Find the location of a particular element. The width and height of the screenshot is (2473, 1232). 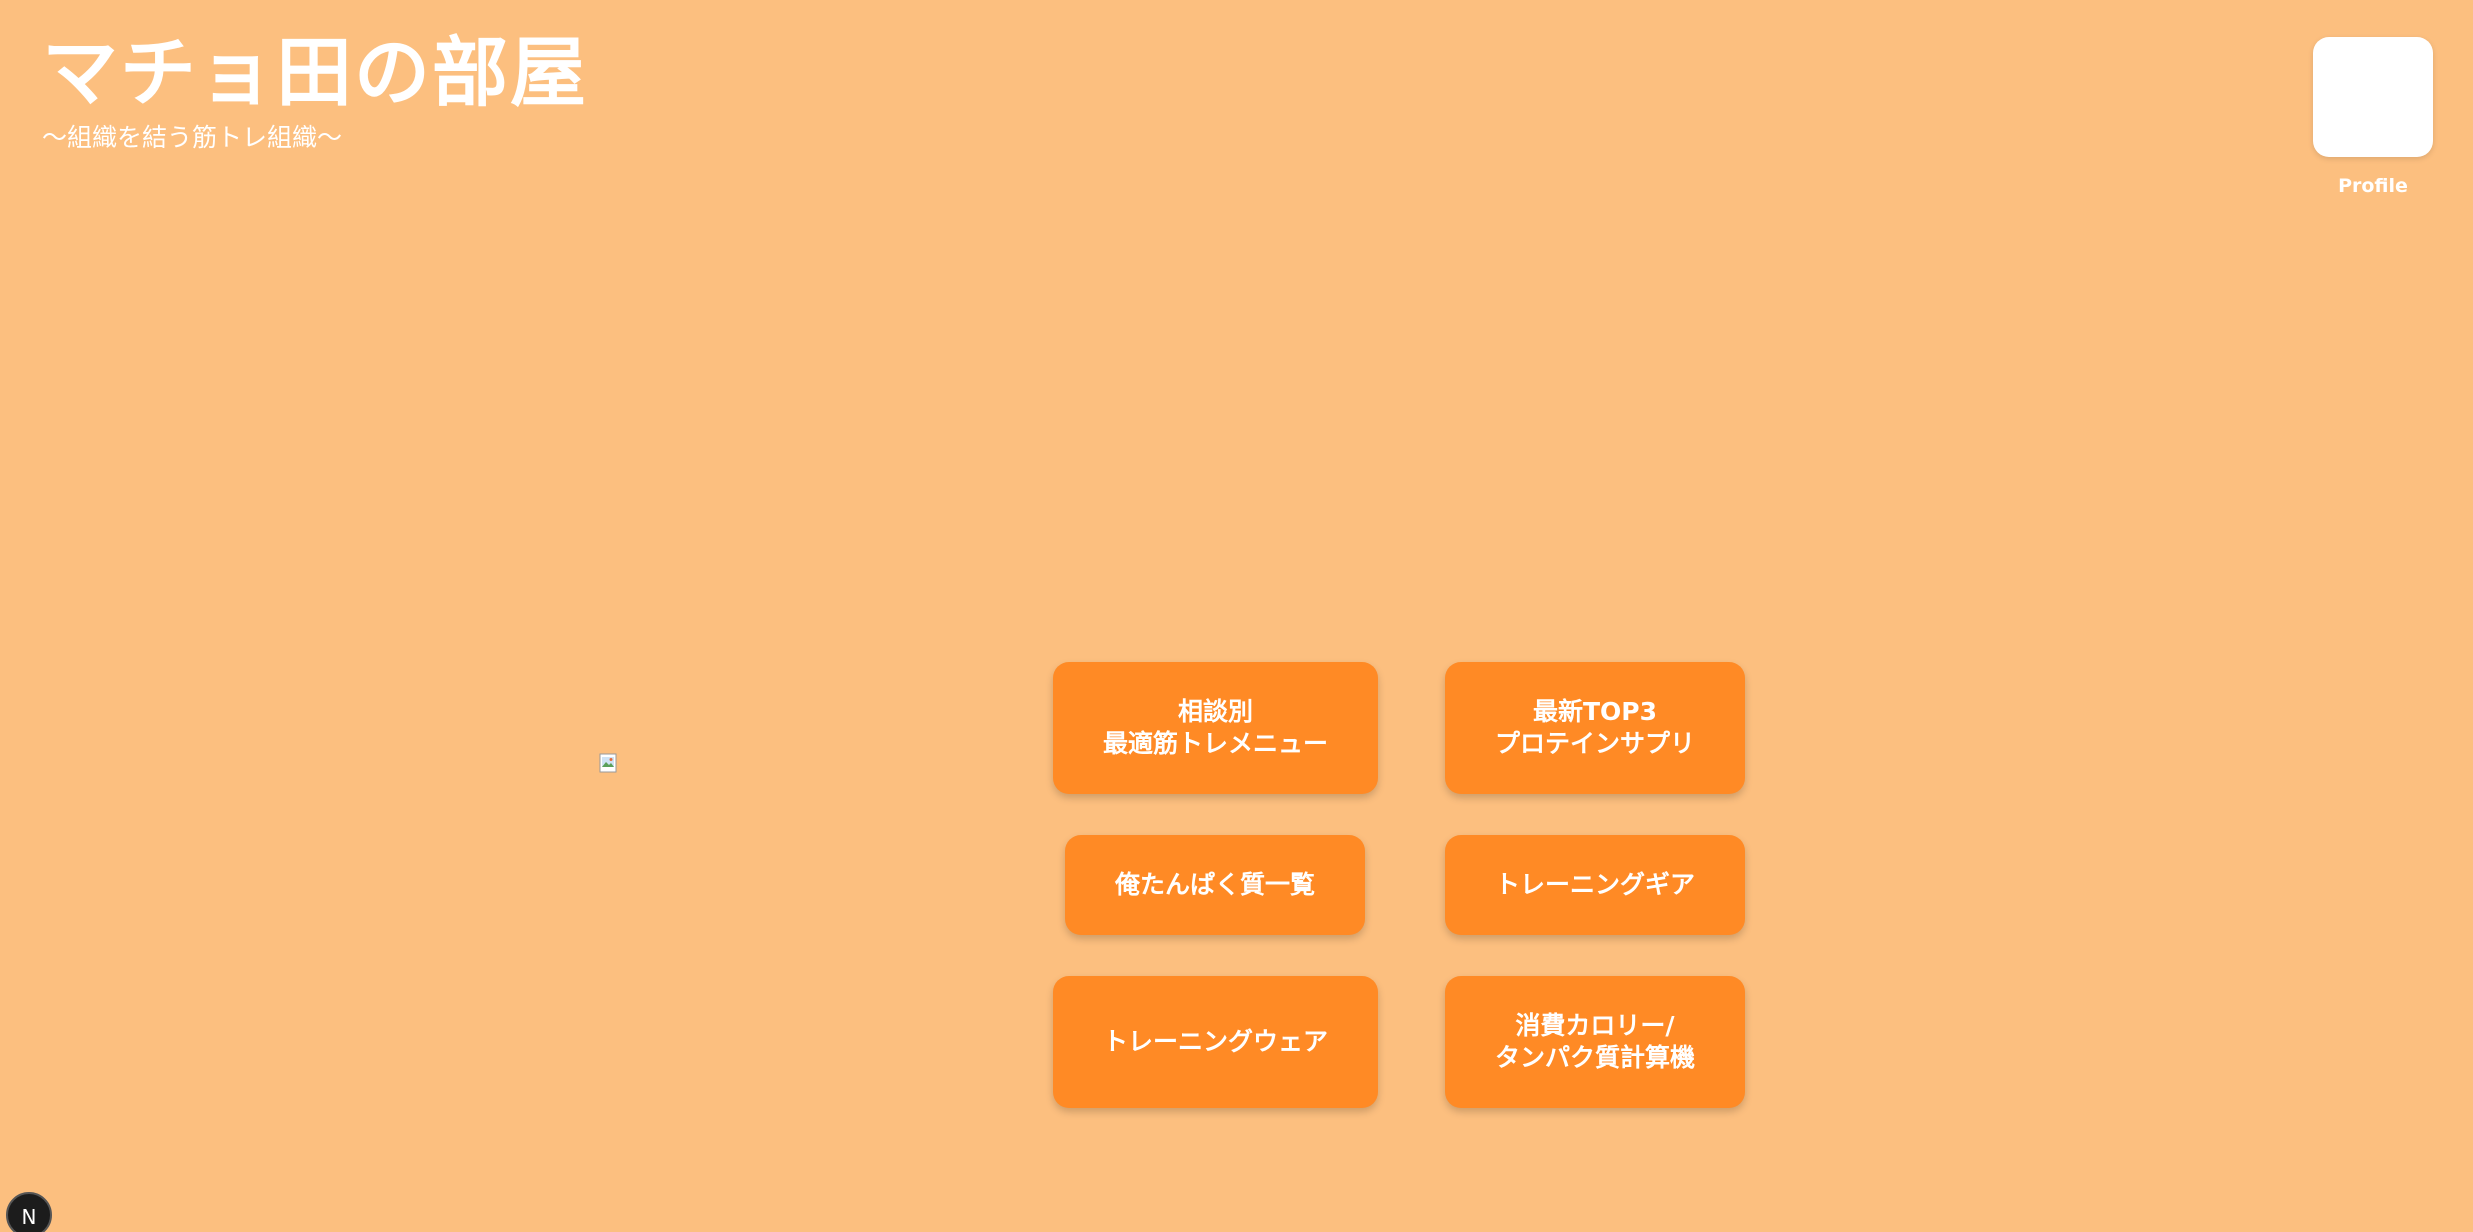

consult-menu-label-line2: 最適筋トレメニュー is located at coordinates (1215, 743).